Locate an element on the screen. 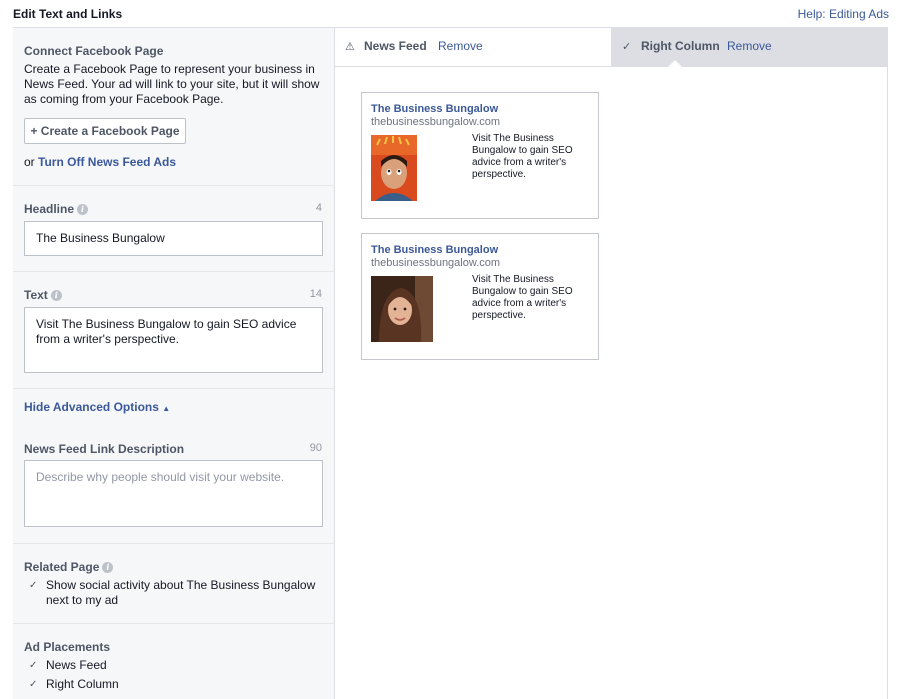 This screenshot has height=699, width=919. tab-right-column-label: Right Column is located at coordinates (680, 46).